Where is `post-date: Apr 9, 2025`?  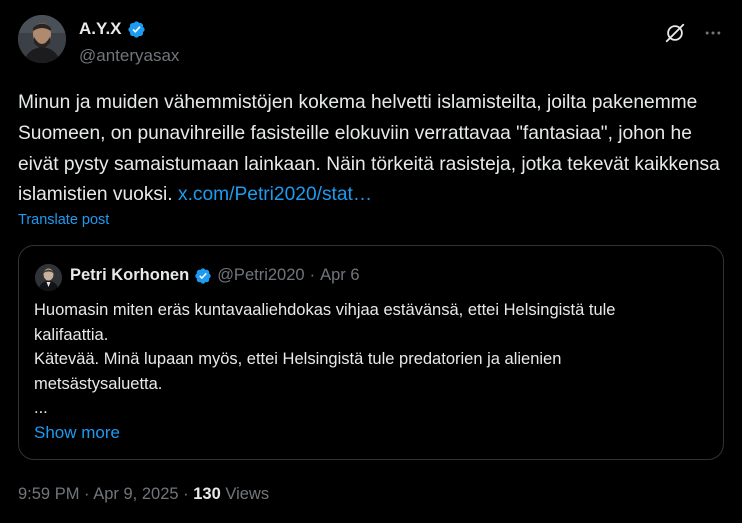
post-date: Apr 9, 2025 is located at coordinates (135, 494).